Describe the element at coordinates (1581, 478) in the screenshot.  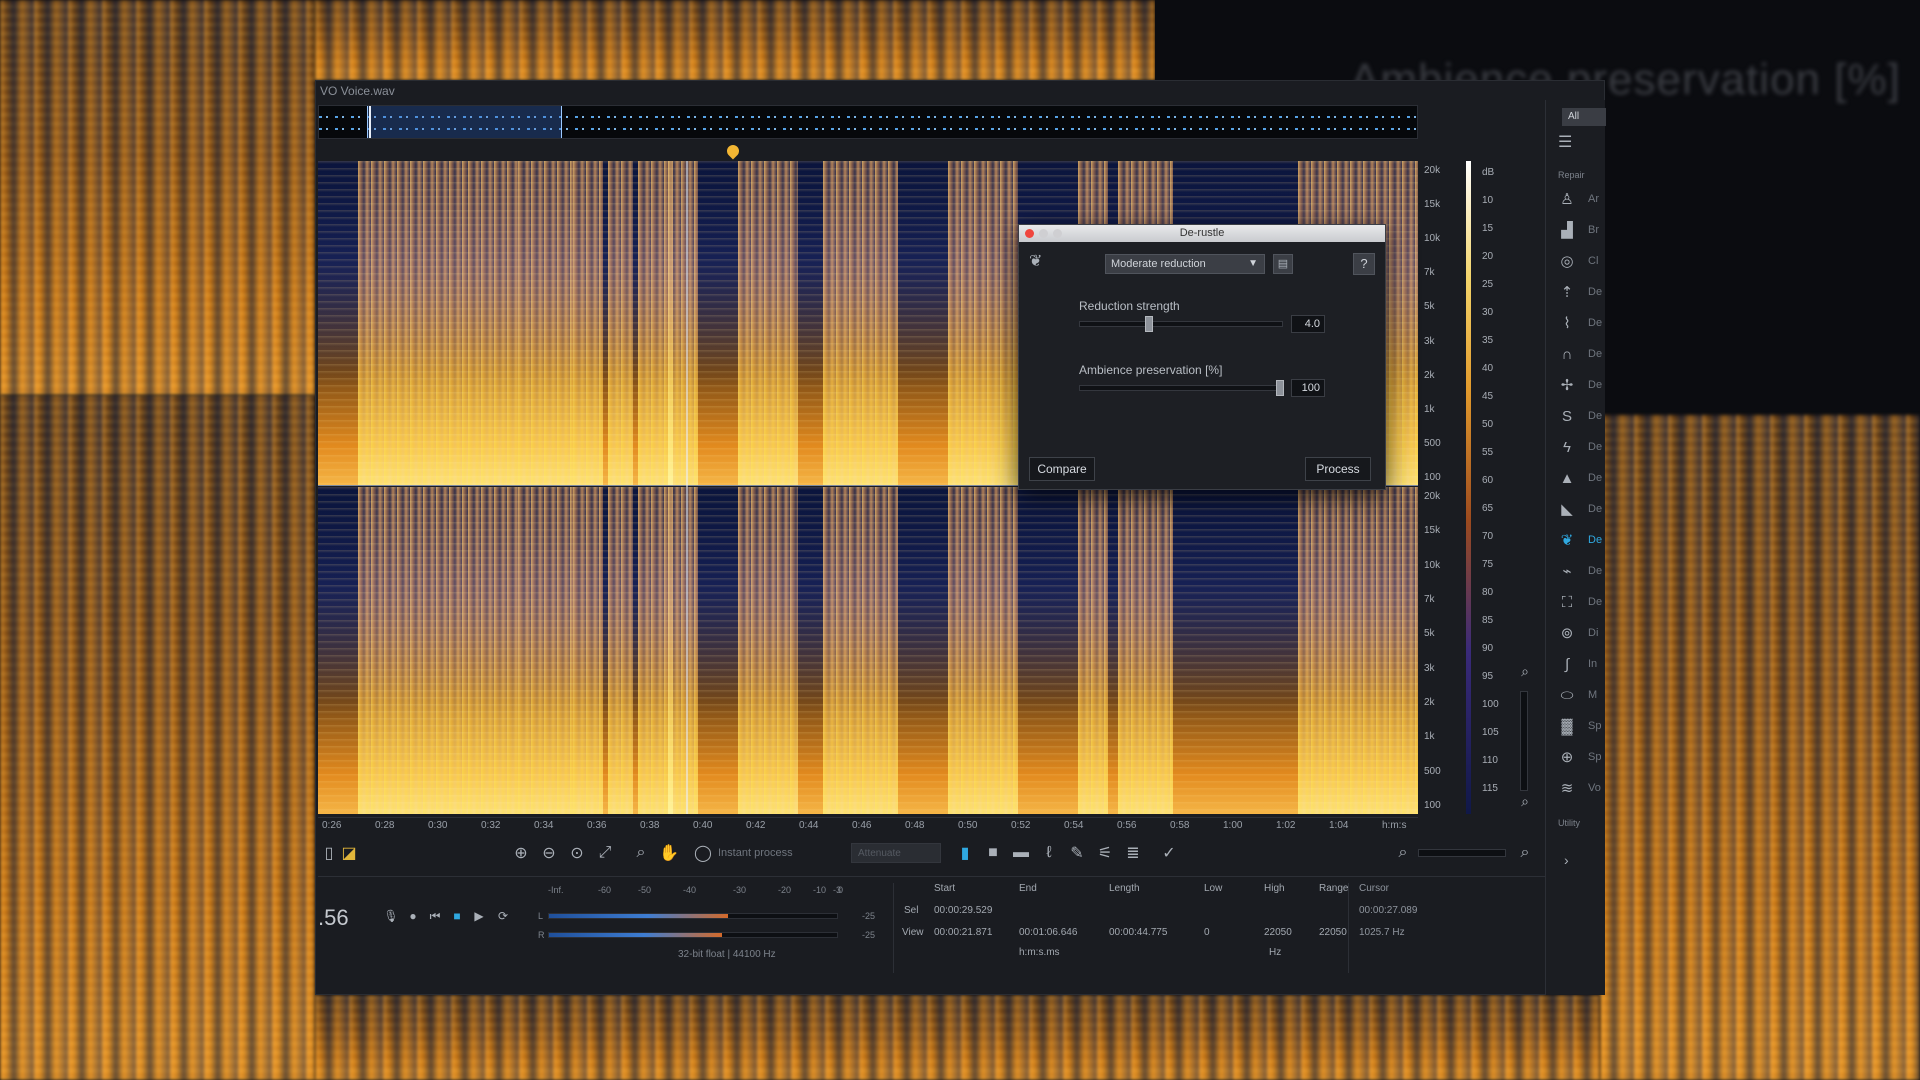
I see `module-list-item: ▲ De` at that location.